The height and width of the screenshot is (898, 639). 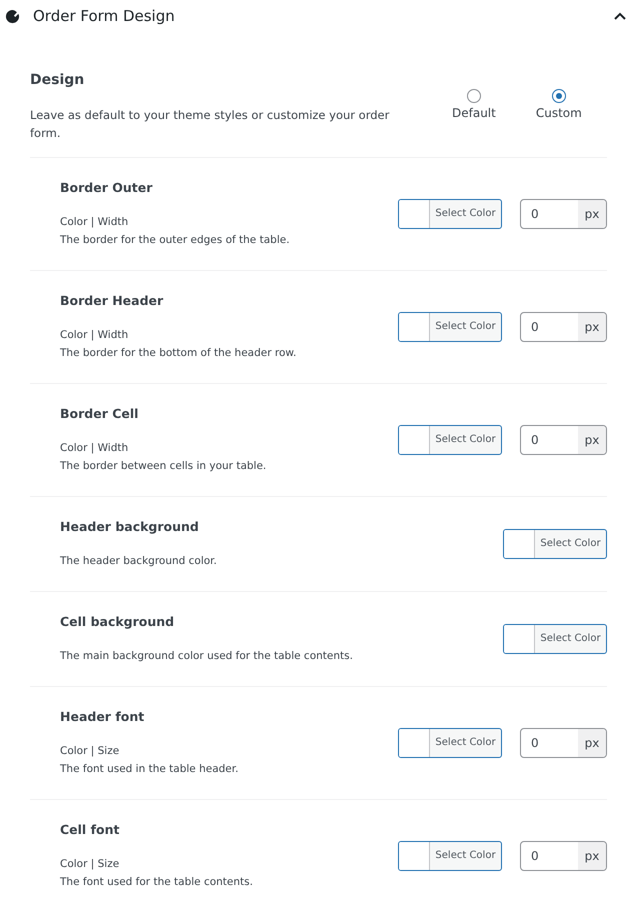 I want to click on setting-title: Cell background, so click(x=118, y=621).